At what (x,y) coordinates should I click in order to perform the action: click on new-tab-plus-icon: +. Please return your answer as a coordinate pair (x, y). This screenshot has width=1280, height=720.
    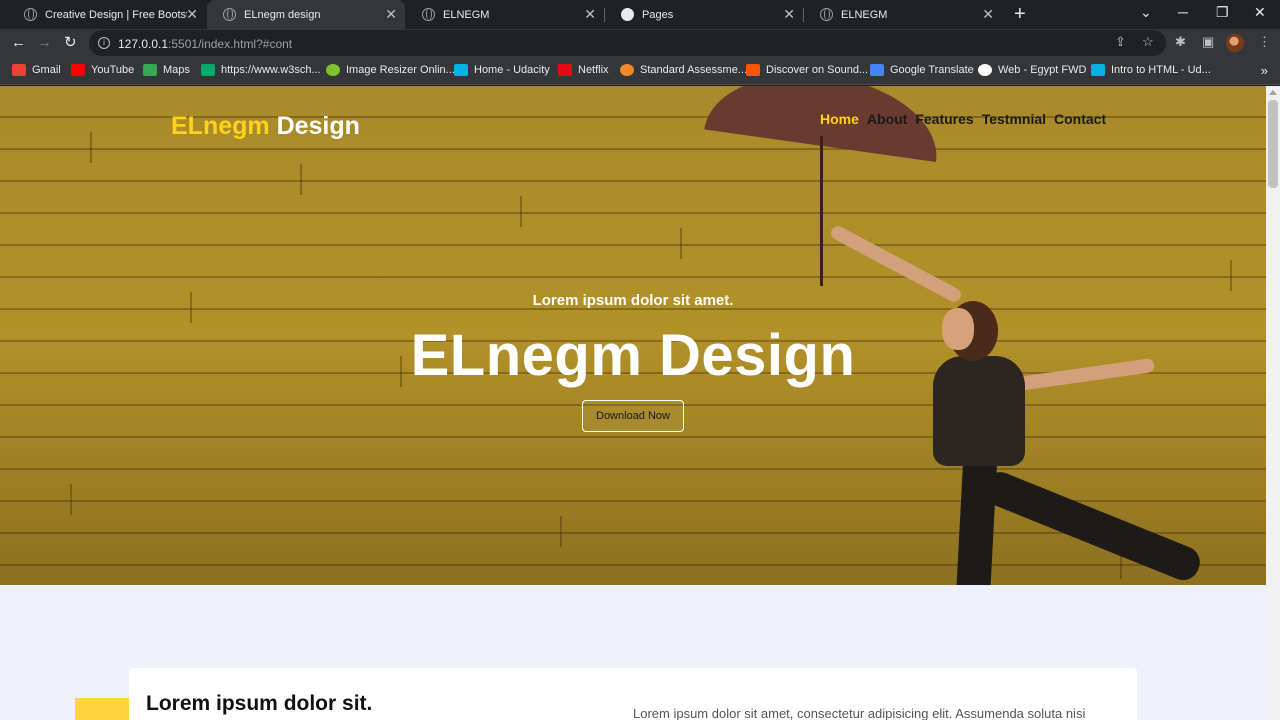
    Looking at the image, I should click on (1020, 14).